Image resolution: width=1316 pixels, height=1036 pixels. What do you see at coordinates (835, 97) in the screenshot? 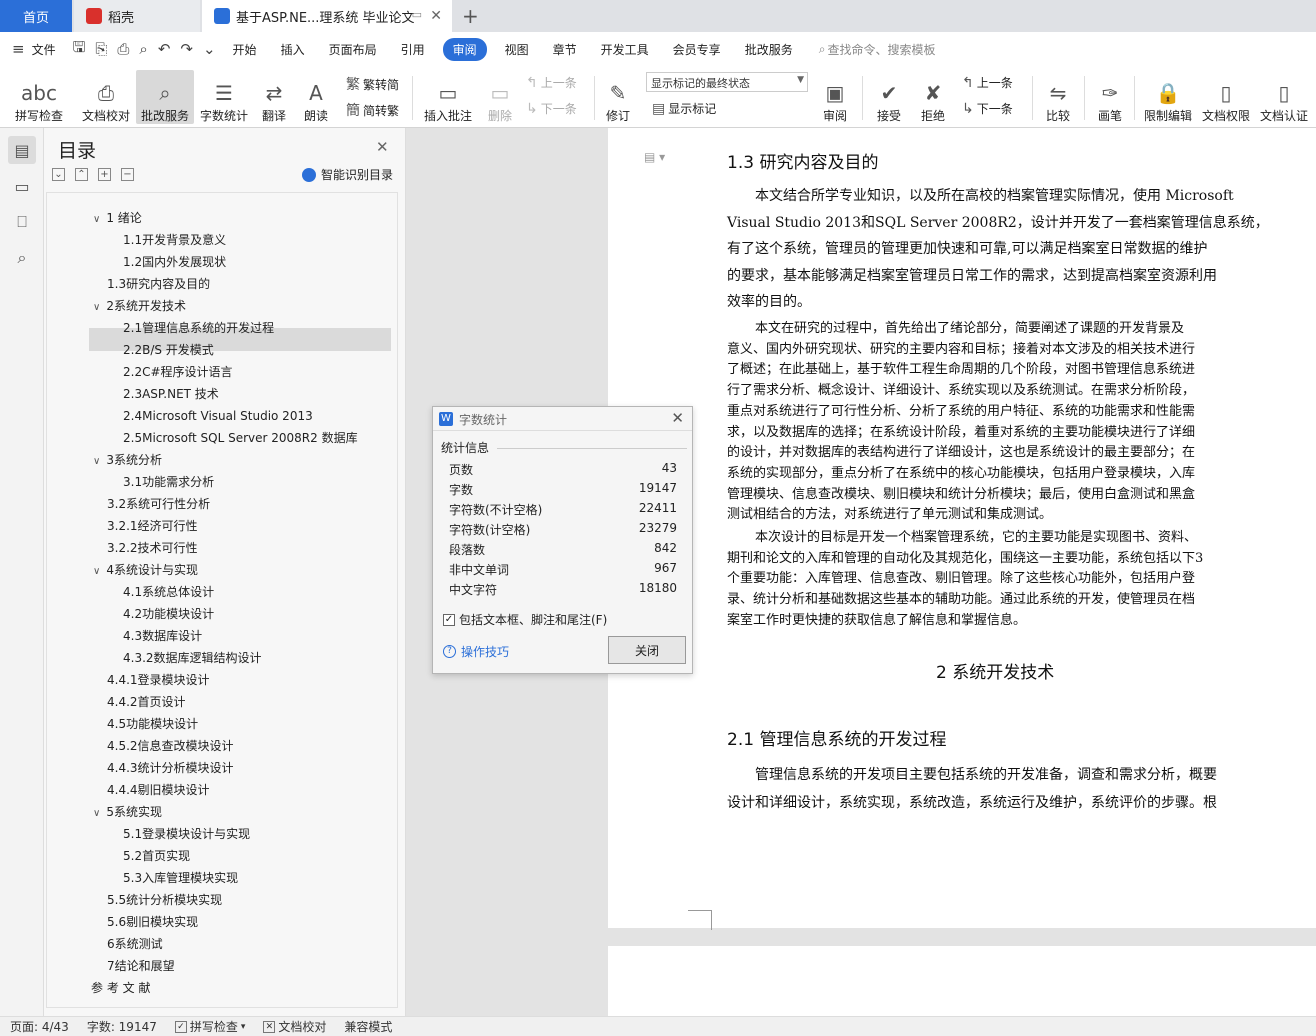
I see `review-button: ▣ 审阅` at bounding box center [835, 97].